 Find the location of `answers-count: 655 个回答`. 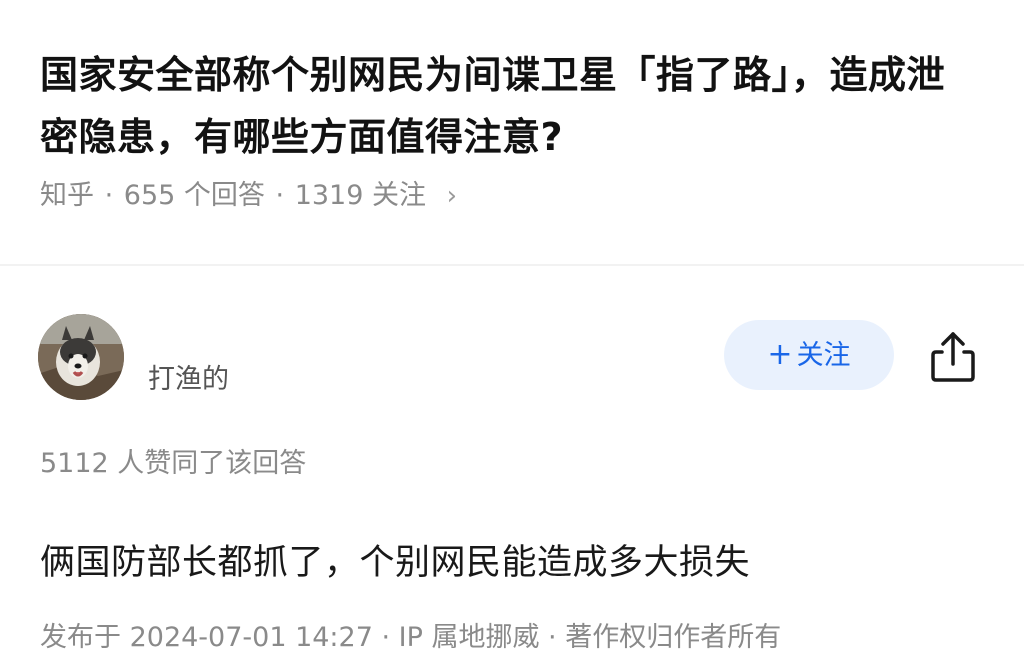

answers-count: 655 个回答 is located at coordinates (194, 195).